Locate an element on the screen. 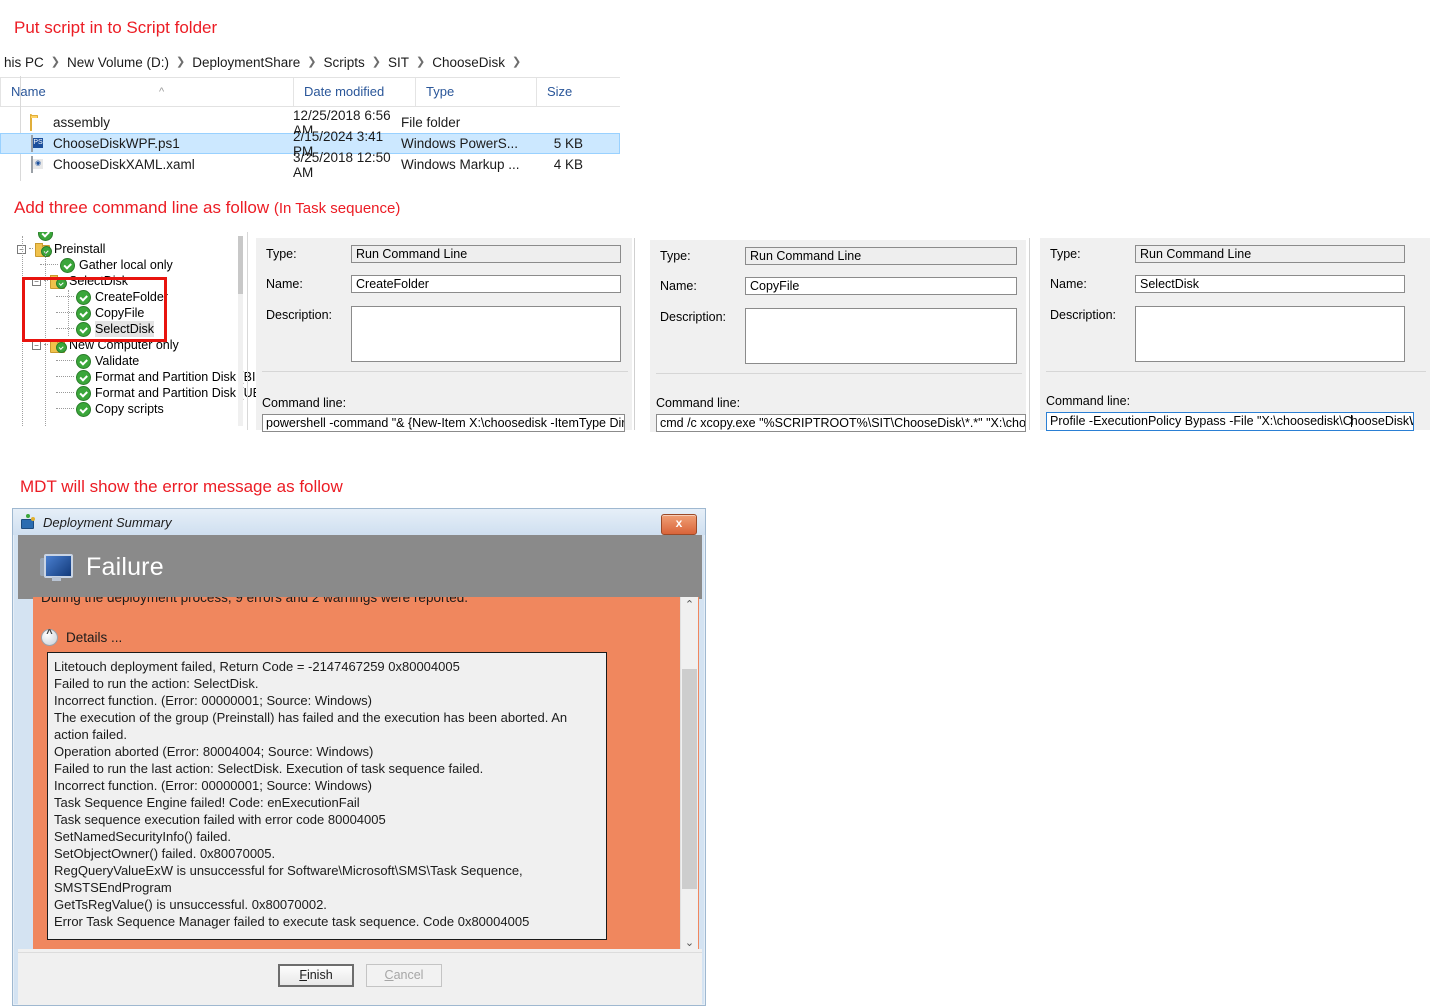 The width and height of the screenshot is (1430, 1007). name-input: CreateFolder is located at coordinates (486, 284).